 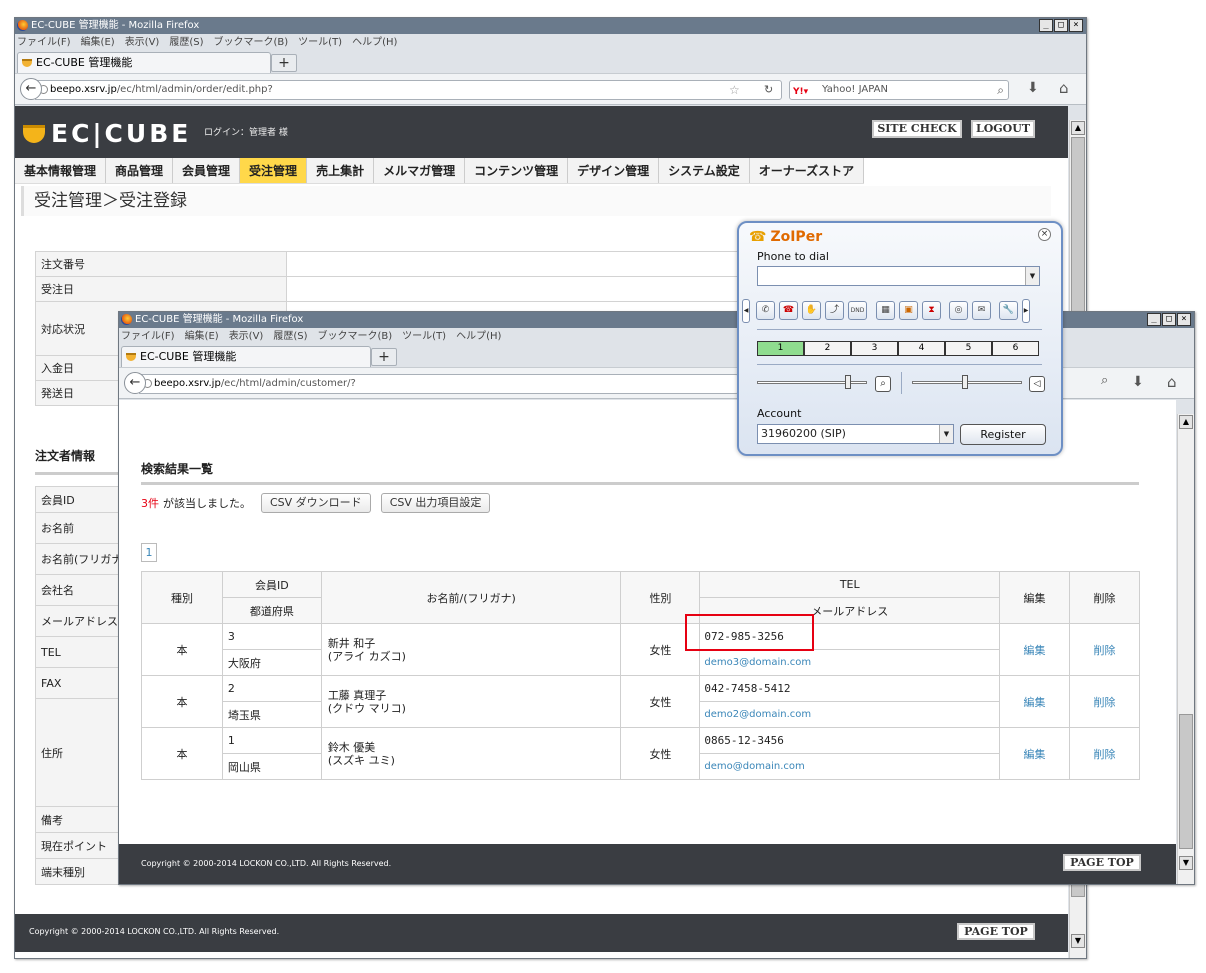 What do you see at coordinates (768, 90) in the screenshot?
I see `reload-icon: ↻` at bounding box center [768, 90].